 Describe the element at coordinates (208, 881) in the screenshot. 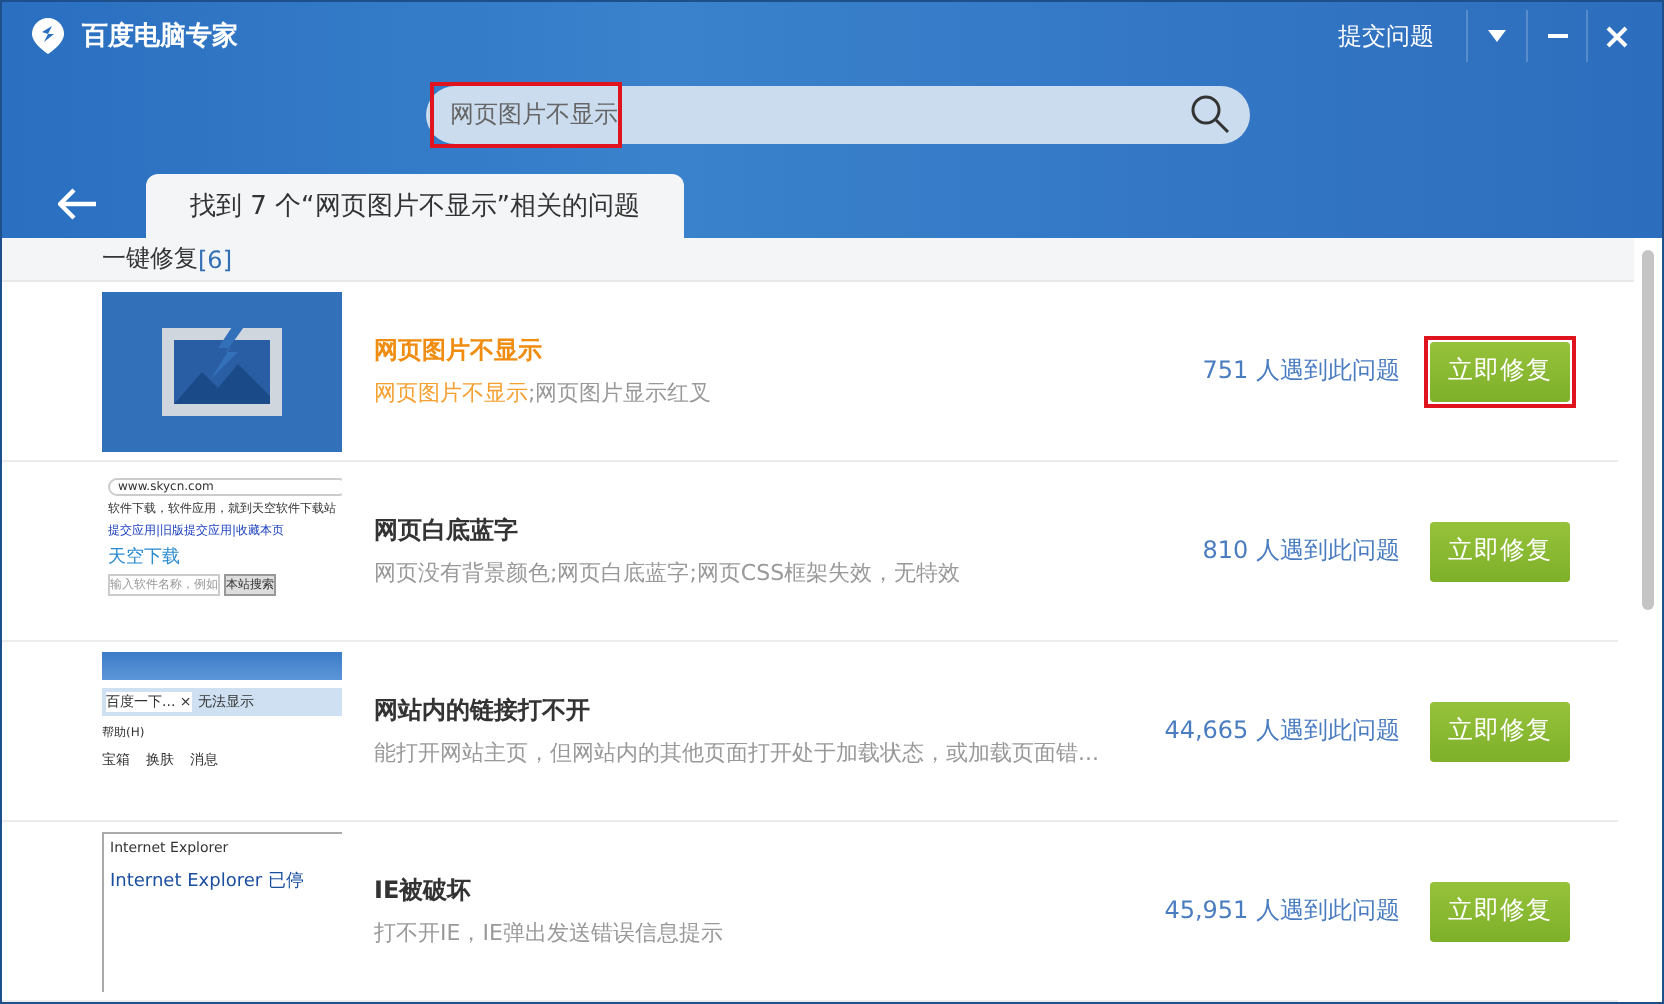

I see `dialog-message: Internet Explorer 已停` at that location.